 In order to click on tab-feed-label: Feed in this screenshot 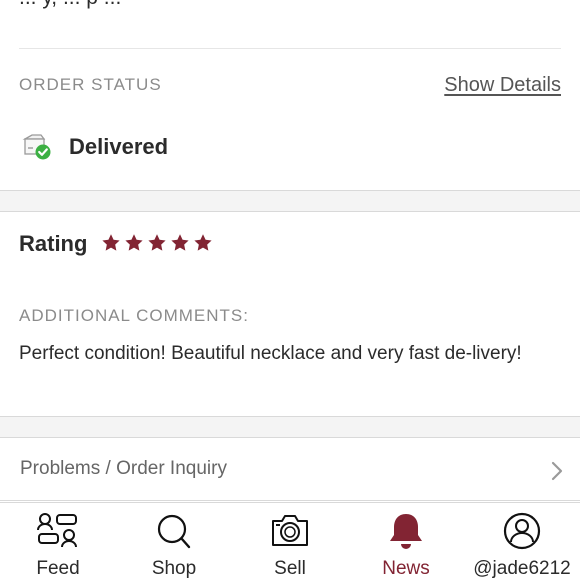, I will do `click(58, 568)`.